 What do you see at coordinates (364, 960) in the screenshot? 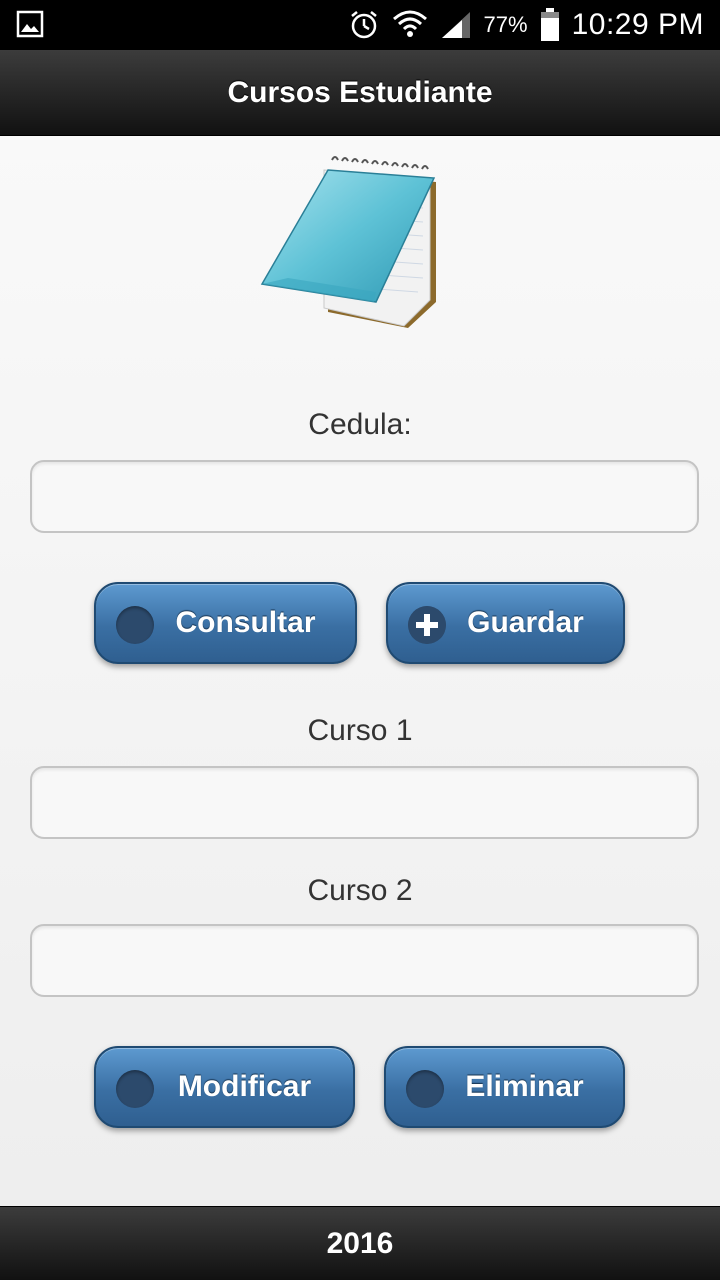
I see `curso2-input` at bounding box center [364, 960].